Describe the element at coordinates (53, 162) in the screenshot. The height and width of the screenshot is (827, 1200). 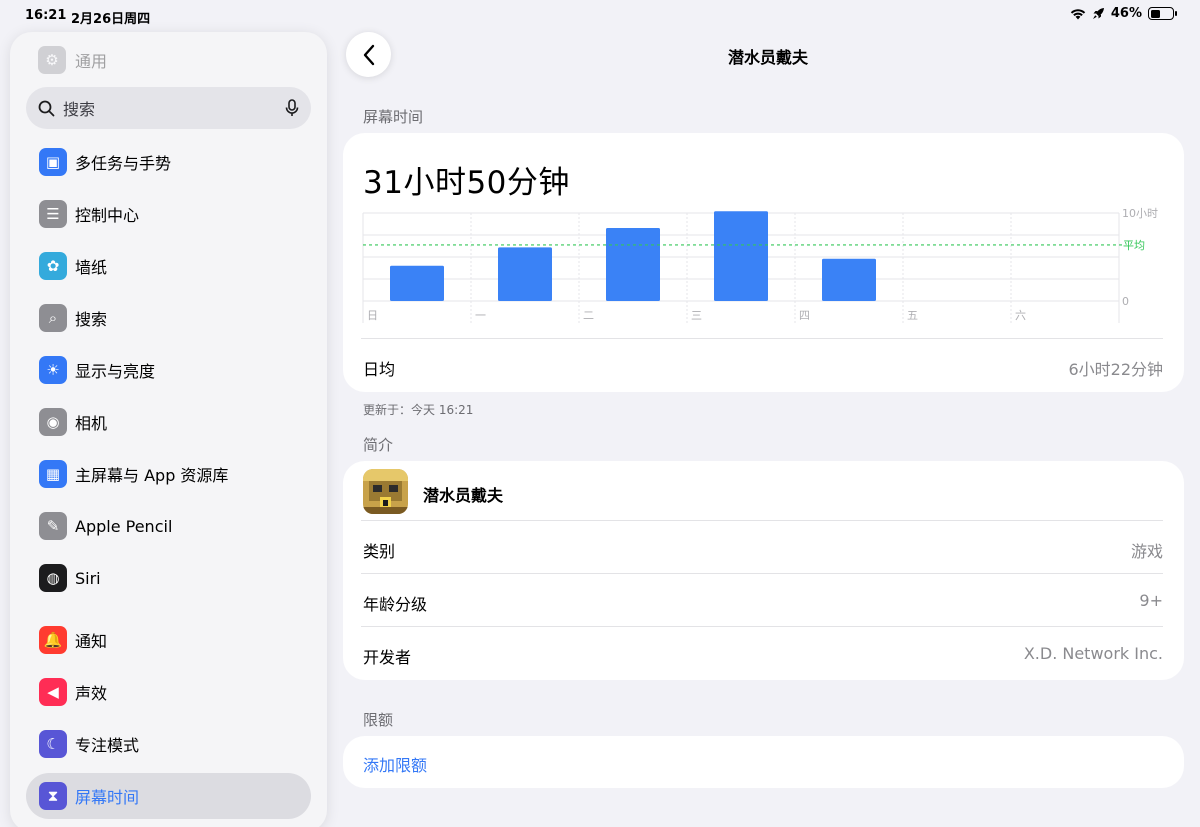
I see `multitasking-icon: ▣` at that location.